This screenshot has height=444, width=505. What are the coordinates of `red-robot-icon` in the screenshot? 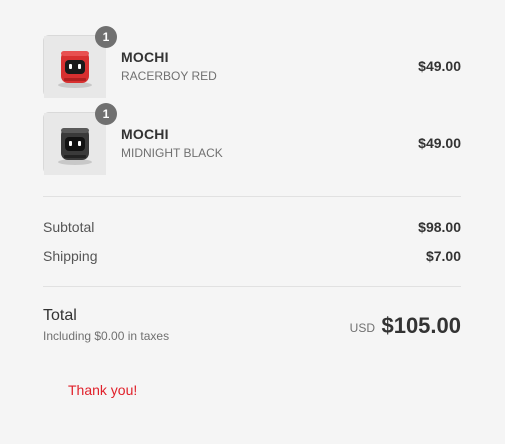 It's located at (75, 67).